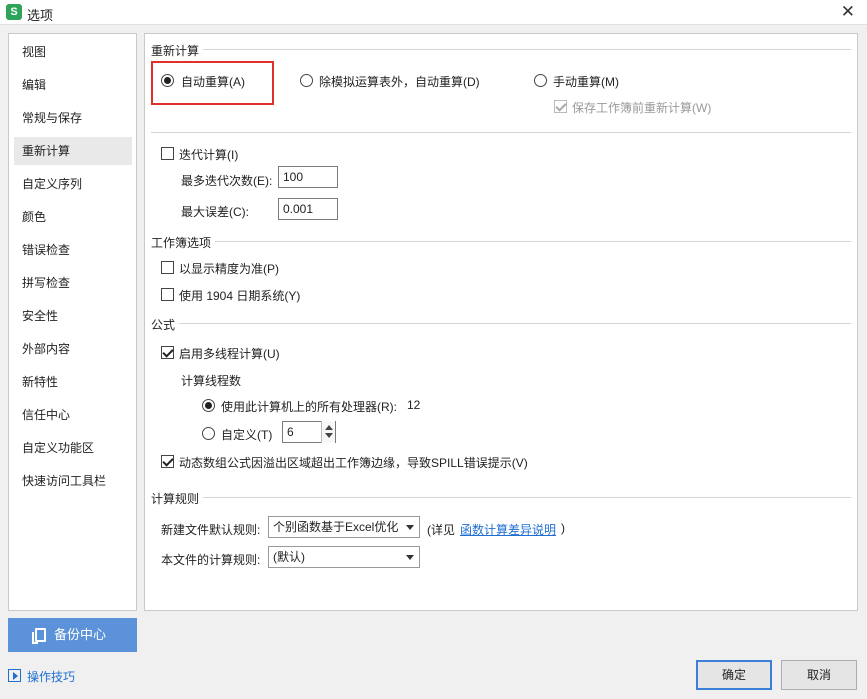 This screenshot has width=867, height=699. What do you see at coordinates (73, 85) in the screenshot?
I see `sidebar-item-edit: 编辑` at bounding box center [73, 85].